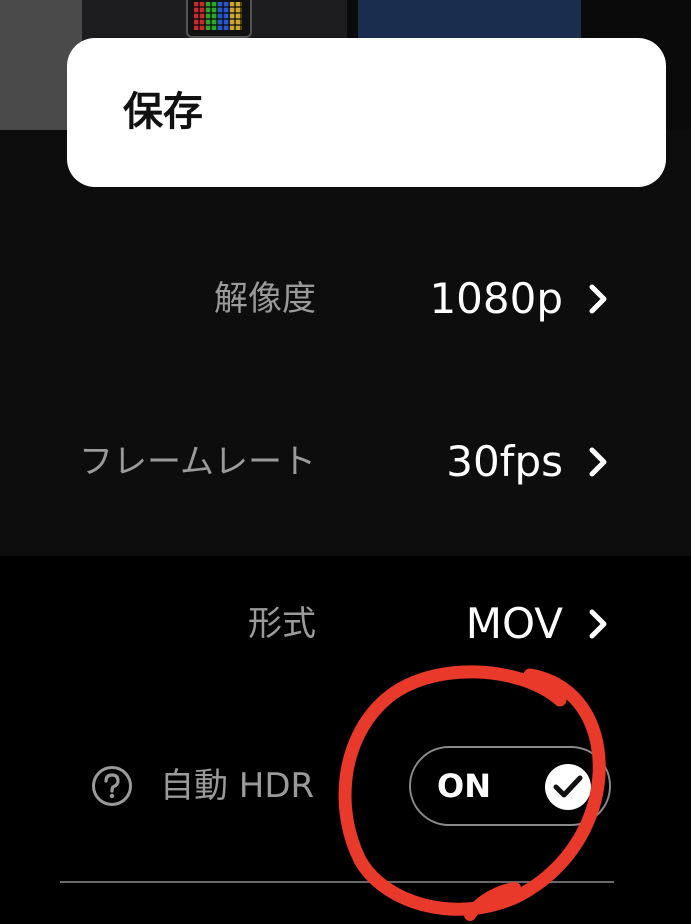  Describe the element at coordinates (504, 461) in the screenshot. I see `frame-rate-value: 30fps` at that location.